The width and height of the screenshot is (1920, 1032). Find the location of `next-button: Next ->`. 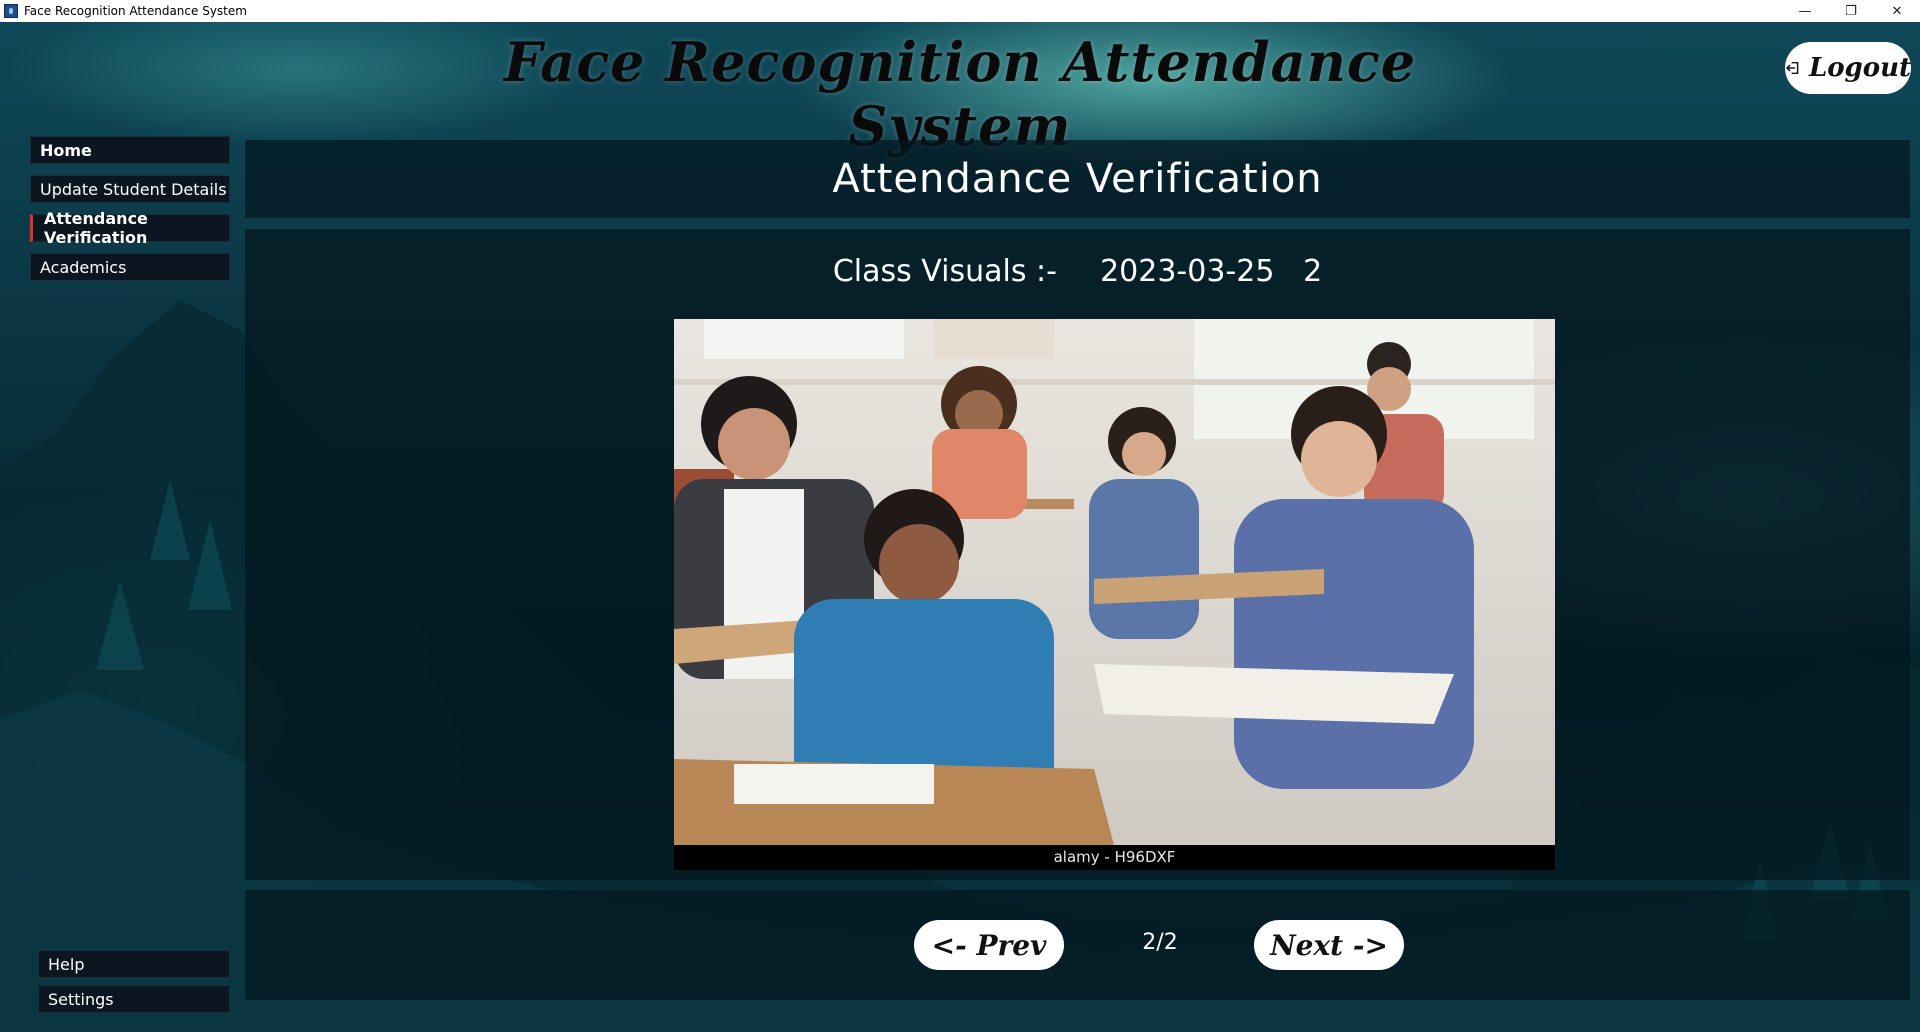

next-button: Next -> is located at coordinates (1329, 945).